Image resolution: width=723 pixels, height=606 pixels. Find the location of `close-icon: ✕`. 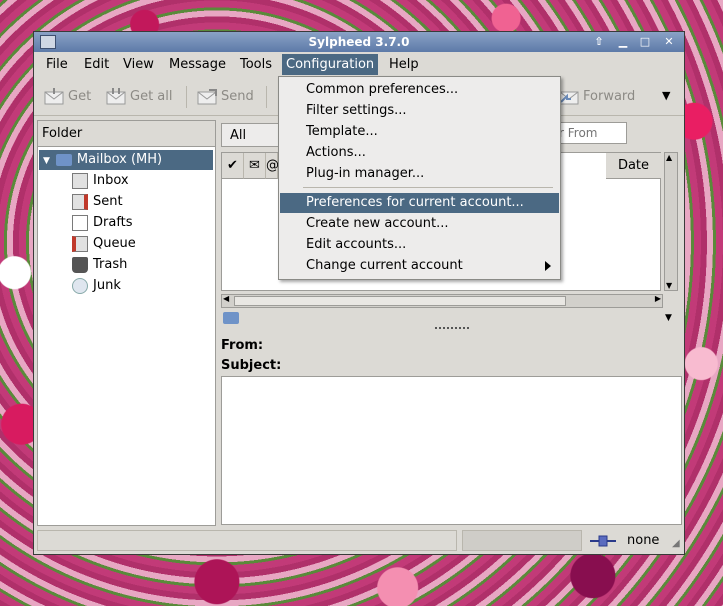

close-icon: ✕ is located at coordinates (669, 42).